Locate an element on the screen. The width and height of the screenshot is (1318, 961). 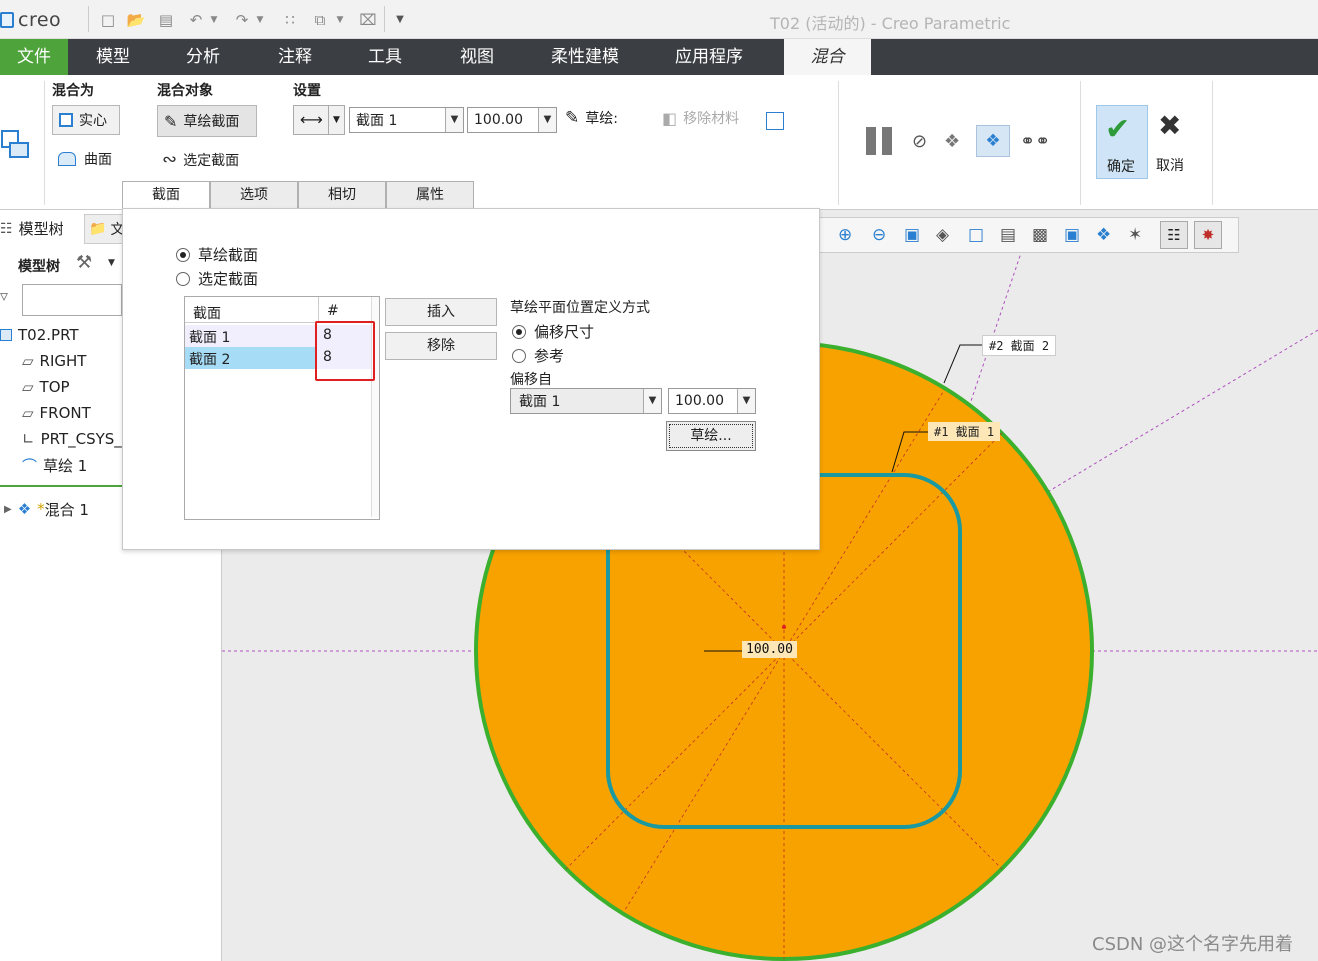
radio-offset-dimension: 偏移尺寸 is located at coordinates (553, 331).